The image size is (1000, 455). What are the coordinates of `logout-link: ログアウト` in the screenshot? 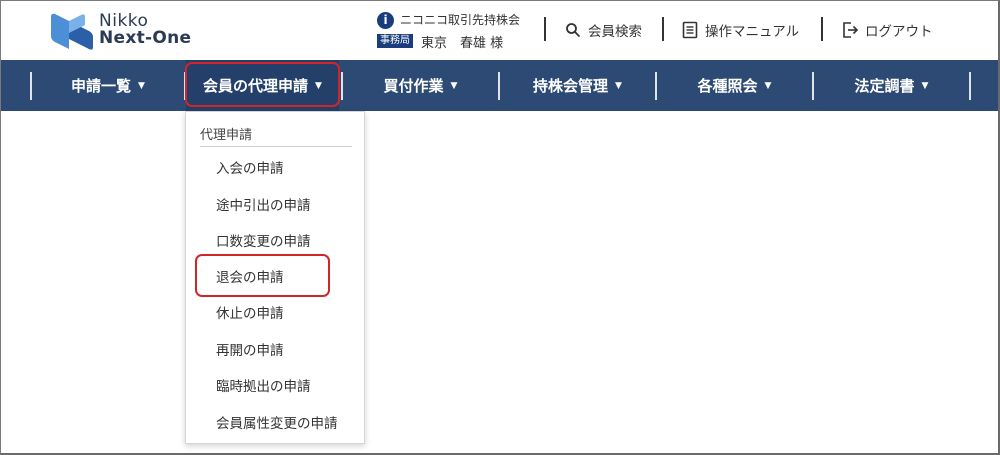 It's located at (887, 30).